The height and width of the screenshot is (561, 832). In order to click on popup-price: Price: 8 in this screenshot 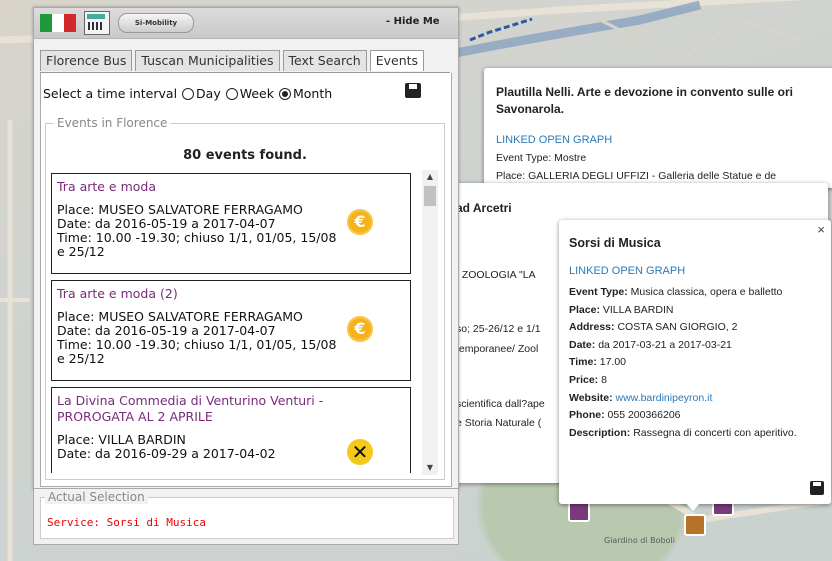, I will do `click(588, 380)`.